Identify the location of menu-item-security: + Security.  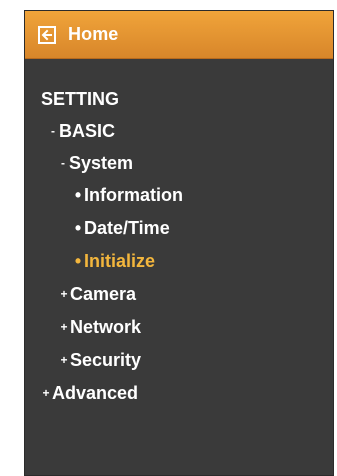
(100, 360).